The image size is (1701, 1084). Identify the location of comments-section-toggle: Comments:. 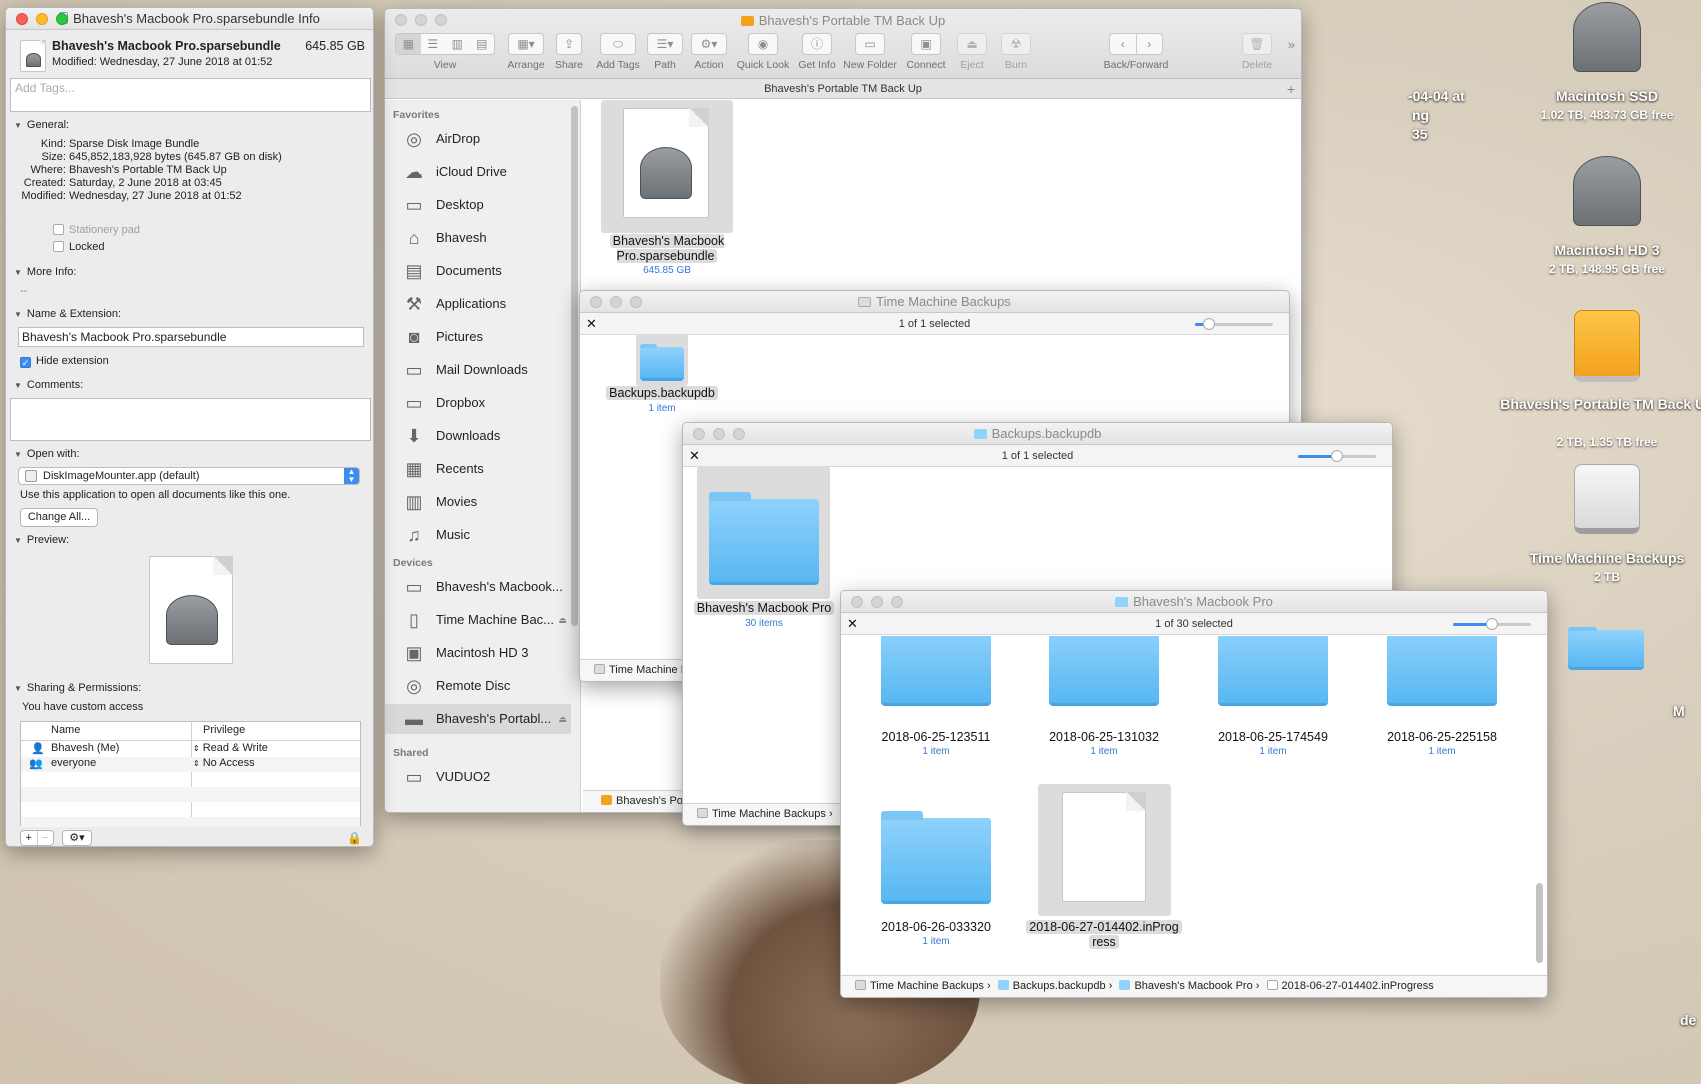
(48, 385).